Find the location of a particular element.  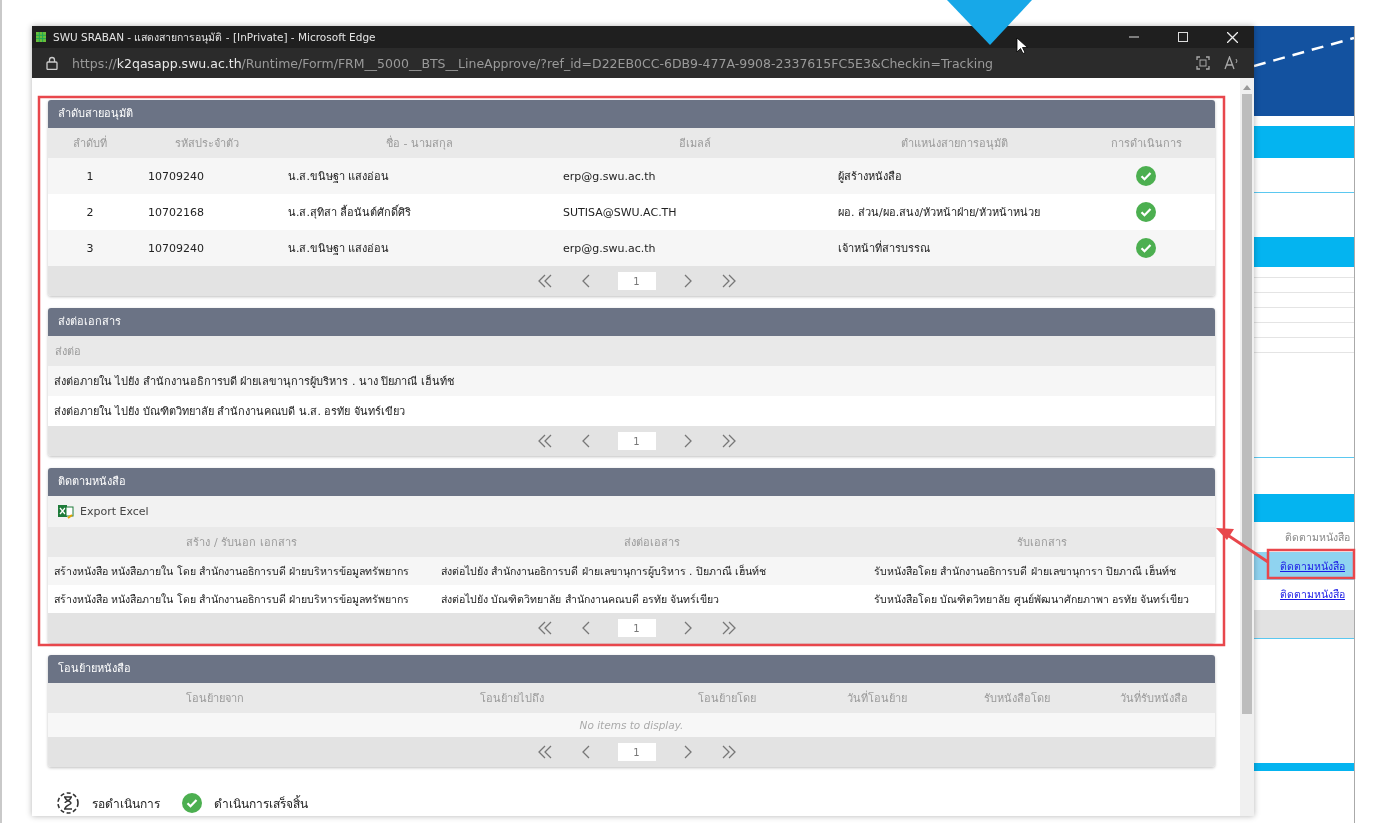

column-header: โอนย้ายจาก is located at coordinates (215, 699).